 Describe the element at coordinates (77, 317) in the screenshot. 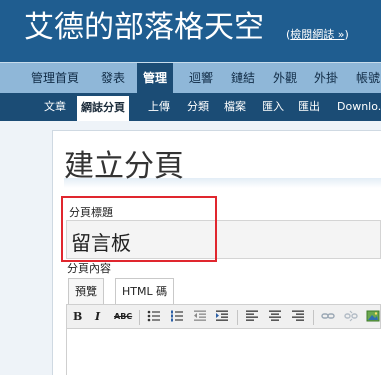

I see `bold-icon: B` at that location.